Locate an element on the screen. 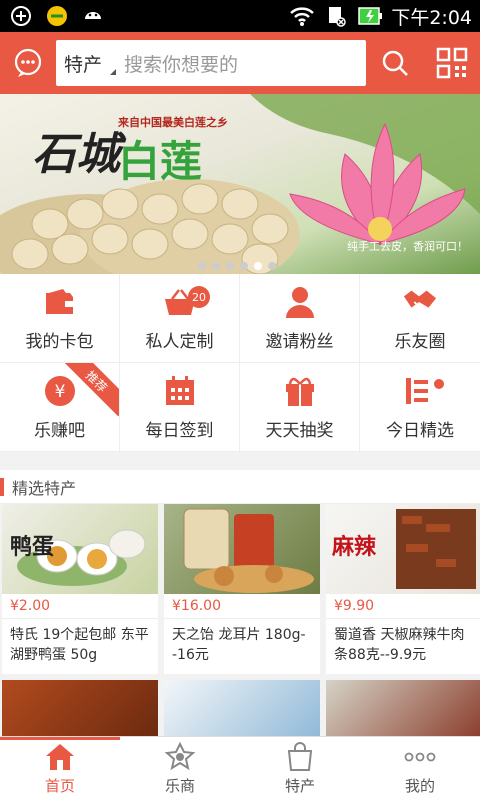  svg-text: 麻辣 is located at coordinates (354, 547).